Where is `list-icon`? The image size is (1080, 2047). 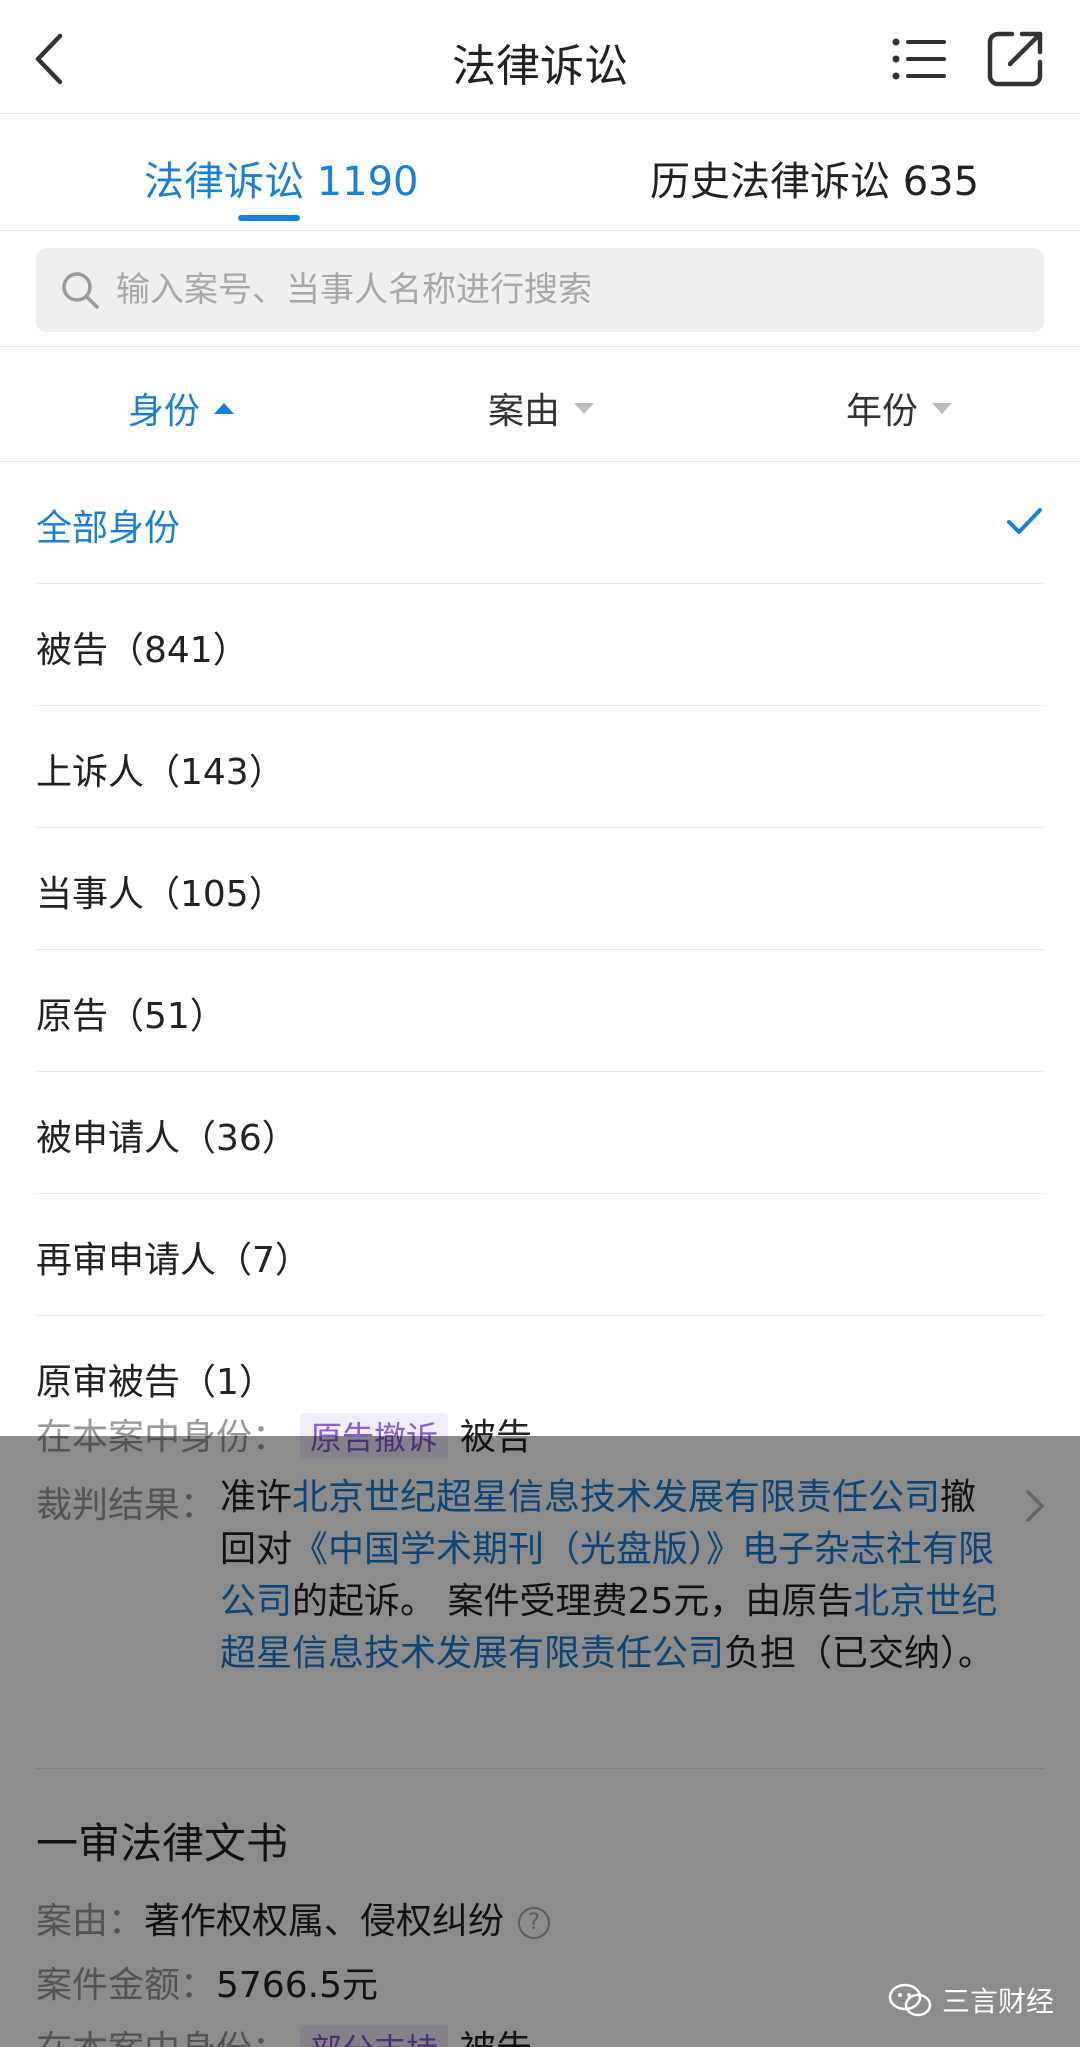 list-icon is located at coordinates (919, 59).